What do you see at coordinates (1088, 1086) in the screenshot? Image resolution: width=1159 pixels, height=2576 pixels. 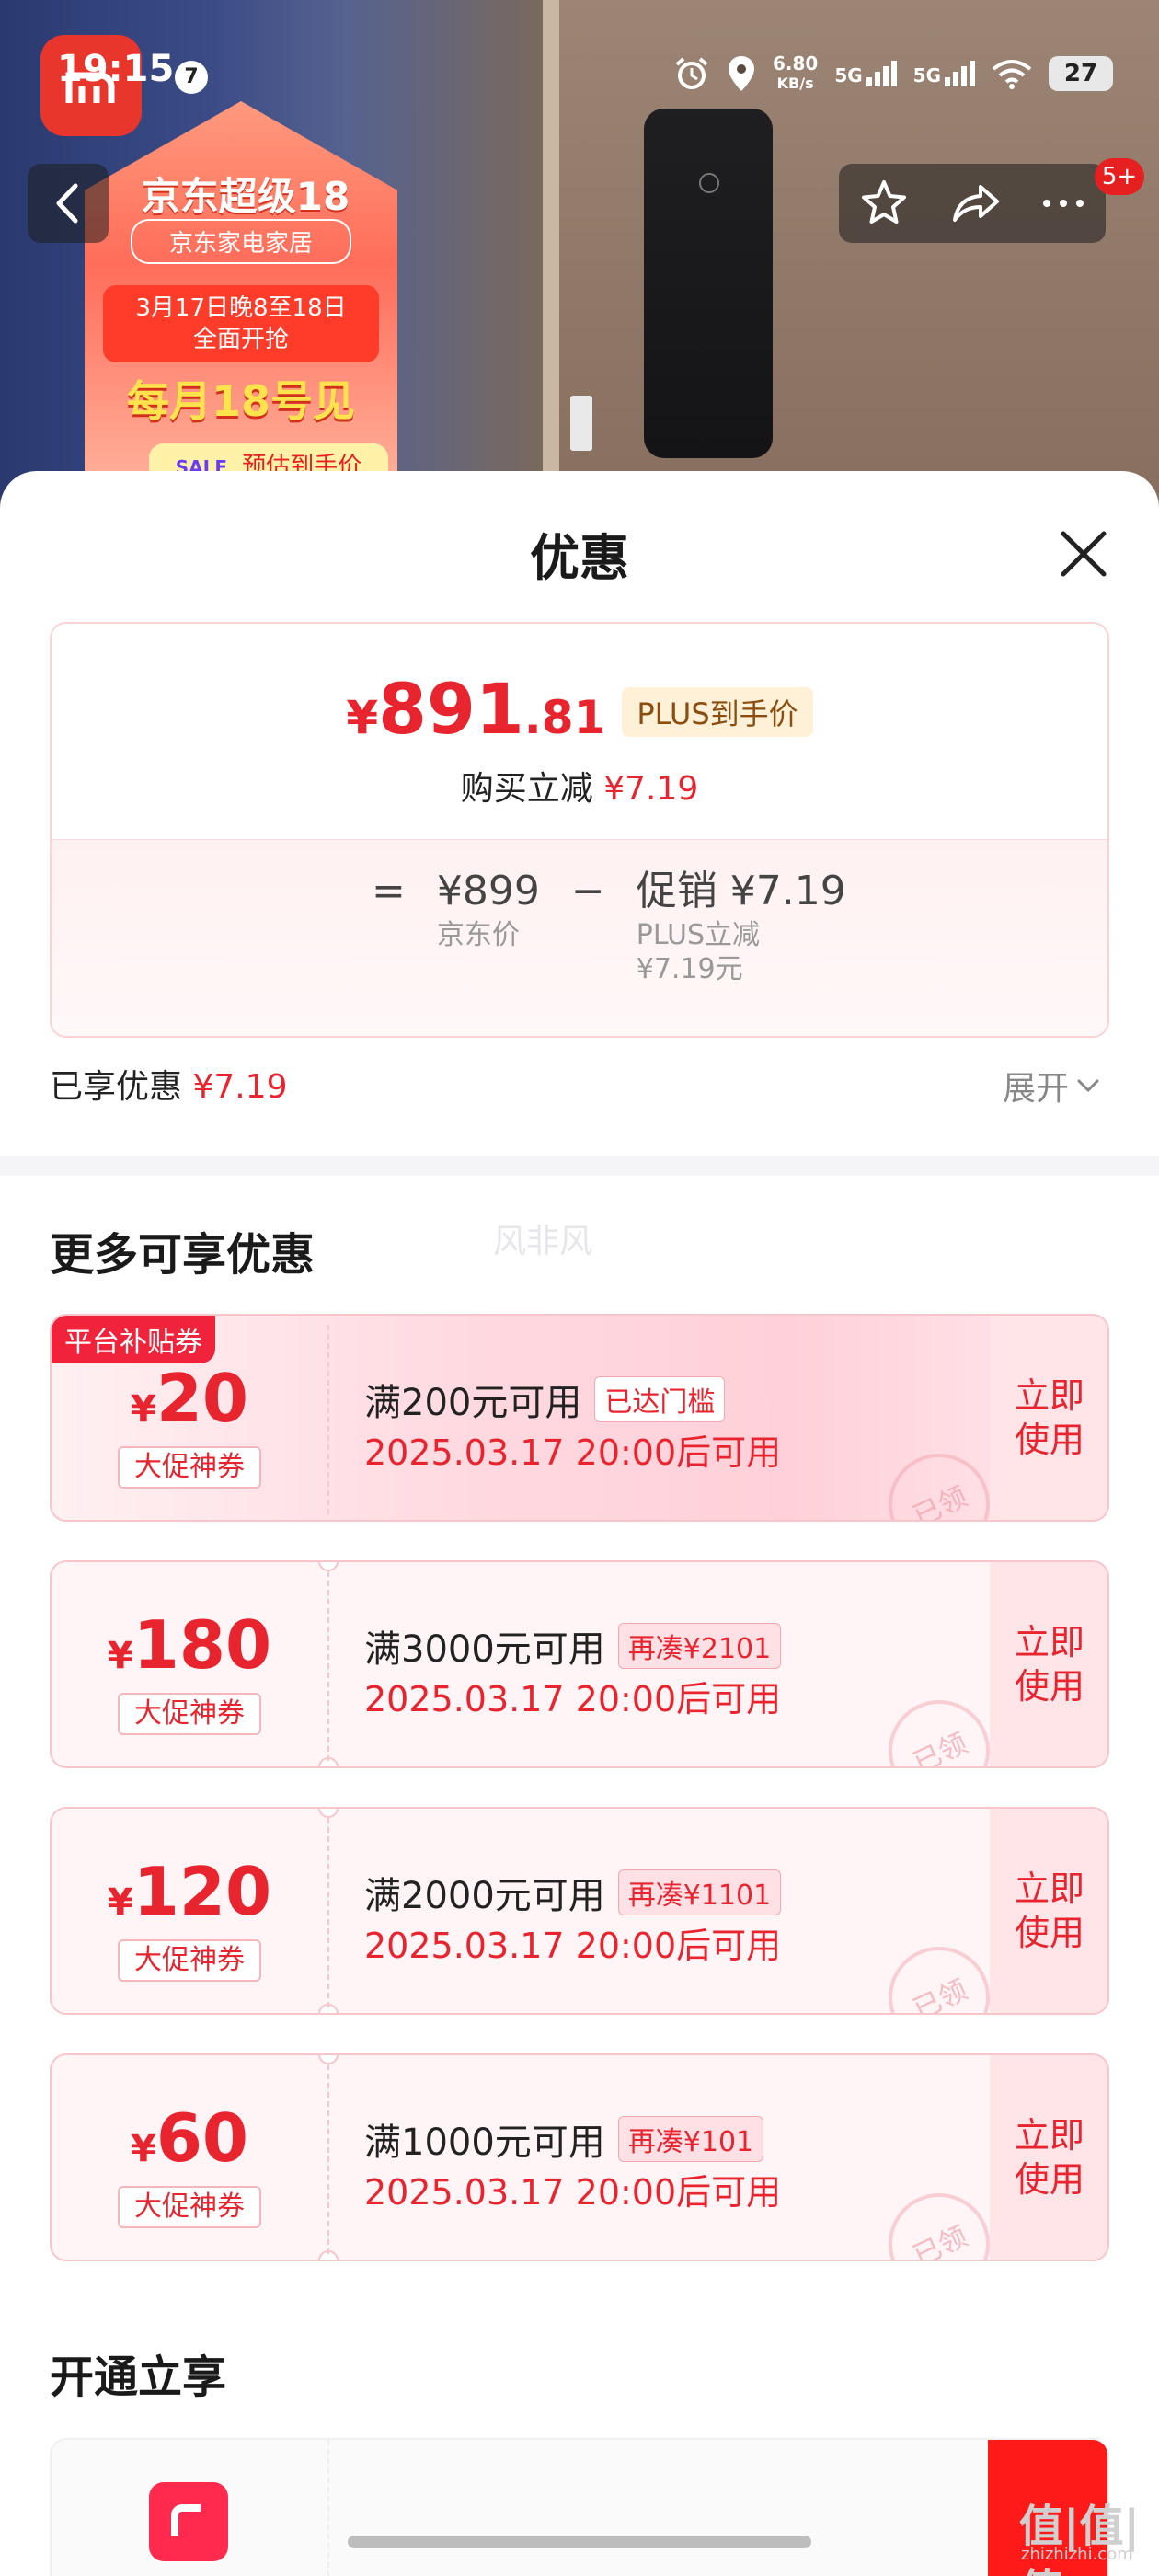 I see `chevron-down-icon` at bounding box center [1088, 1086].